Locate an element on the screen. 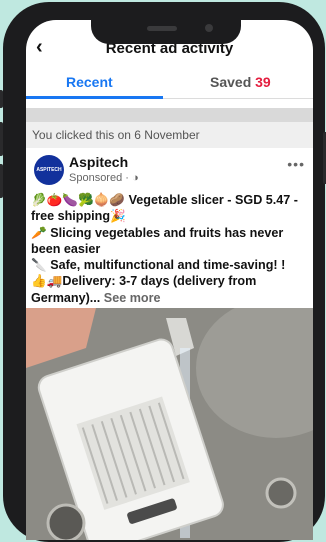 Image resolution: width=326 pixels, height=542 pixels. tab-saved-label: Saved is located at coordinates (231, 82).